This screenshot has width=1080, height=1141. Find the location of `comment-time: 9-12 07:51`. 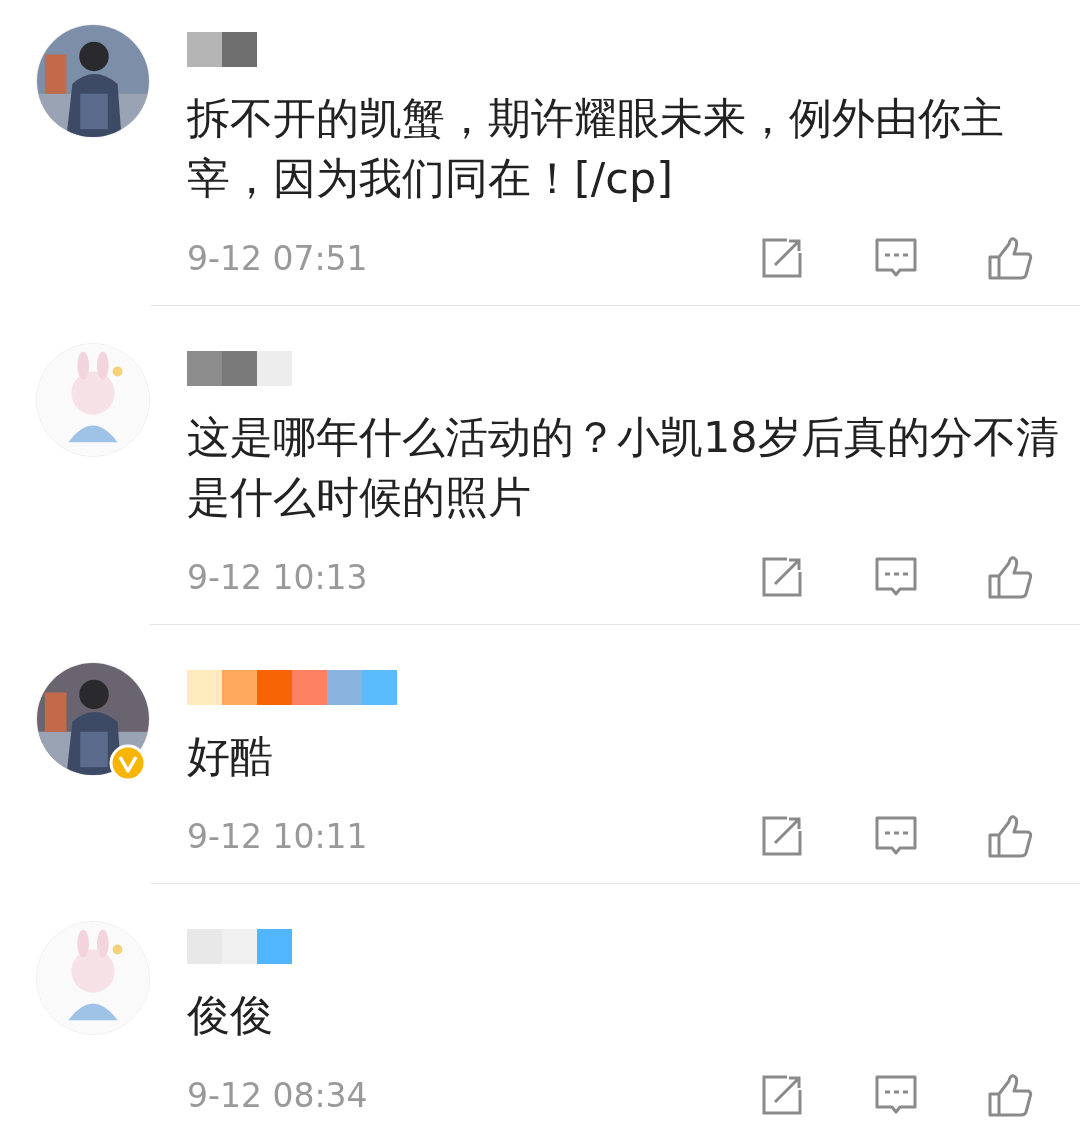

comment-time: 9-12 07:51 is located at coordinates (277, 258).